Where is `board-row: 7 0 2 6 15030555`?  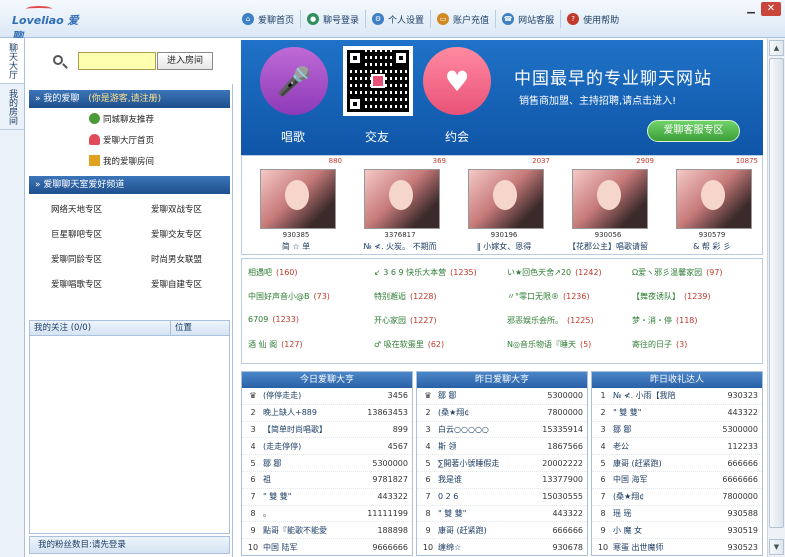
board-row: 7 0 2 6 15030555 is located at coordinates (502, 497).